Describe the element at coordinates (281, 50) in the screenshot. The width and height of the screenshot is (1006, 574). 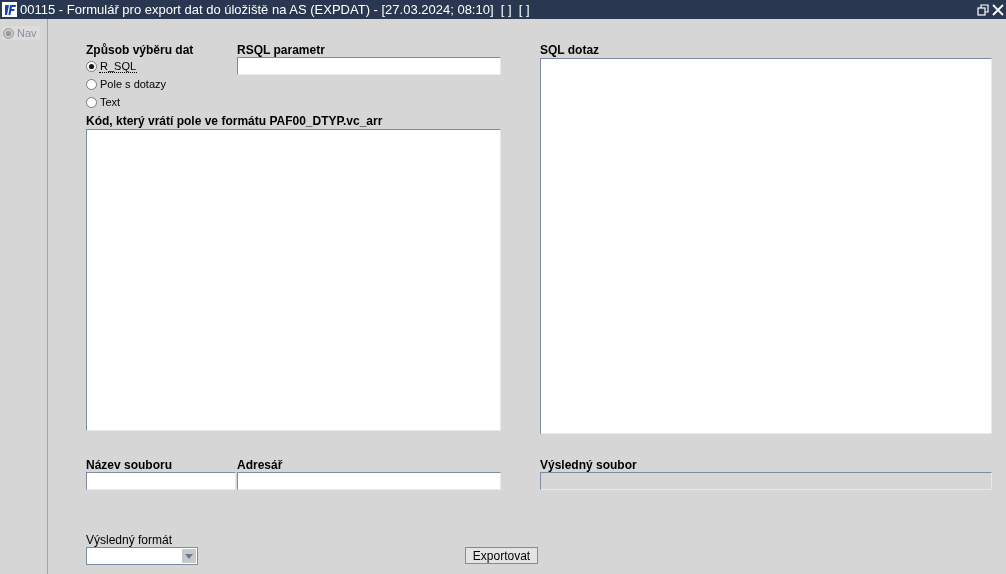
I see `field-label: RSQL parametr` at that location.